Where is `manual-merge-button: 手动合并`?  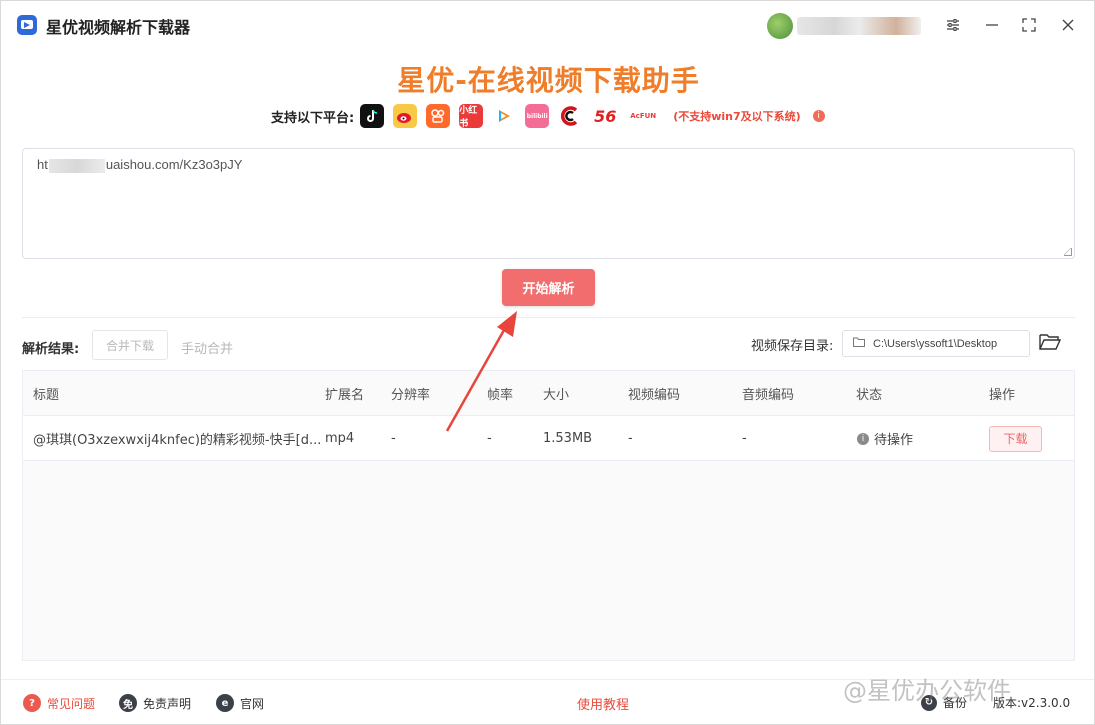 manual-merge-button: 手动合并 is located at coordinates (207, 347).